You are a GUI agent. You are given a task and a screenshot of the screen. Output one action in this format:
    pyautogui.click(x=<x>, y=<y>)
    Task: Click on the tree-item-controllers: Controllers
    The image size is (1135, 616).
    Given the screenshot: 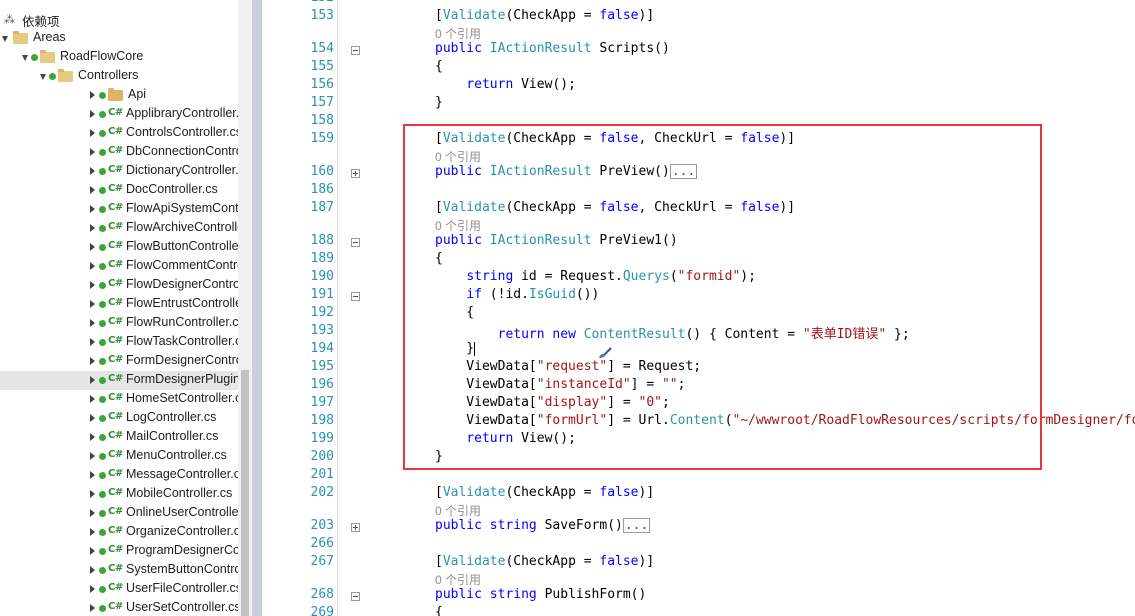 What is the action you would take?
    pyautogui.click(x=119, y=76)
    